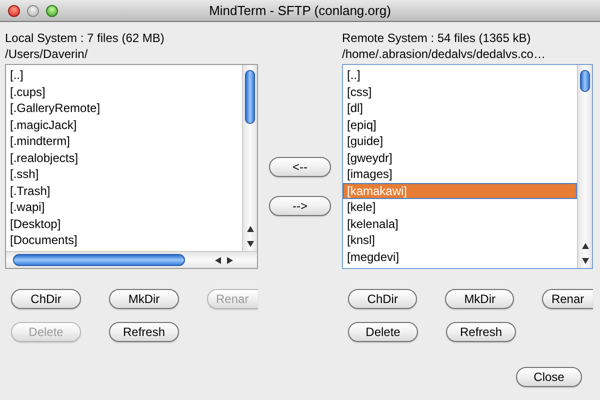 The width and height of the screenshot is (600, 400). What do you see at coordinates (47, 54) in the screenshot?
I see `local-path: /Users/Daverin/` at bounding box center [47, 54].